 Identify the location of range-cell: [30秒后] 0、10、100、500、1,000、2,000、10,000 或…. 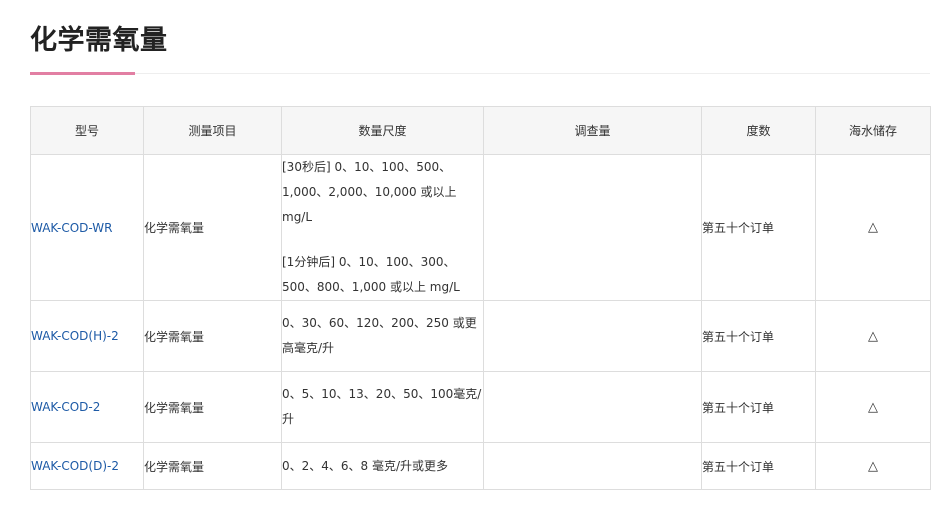
(382, 227).